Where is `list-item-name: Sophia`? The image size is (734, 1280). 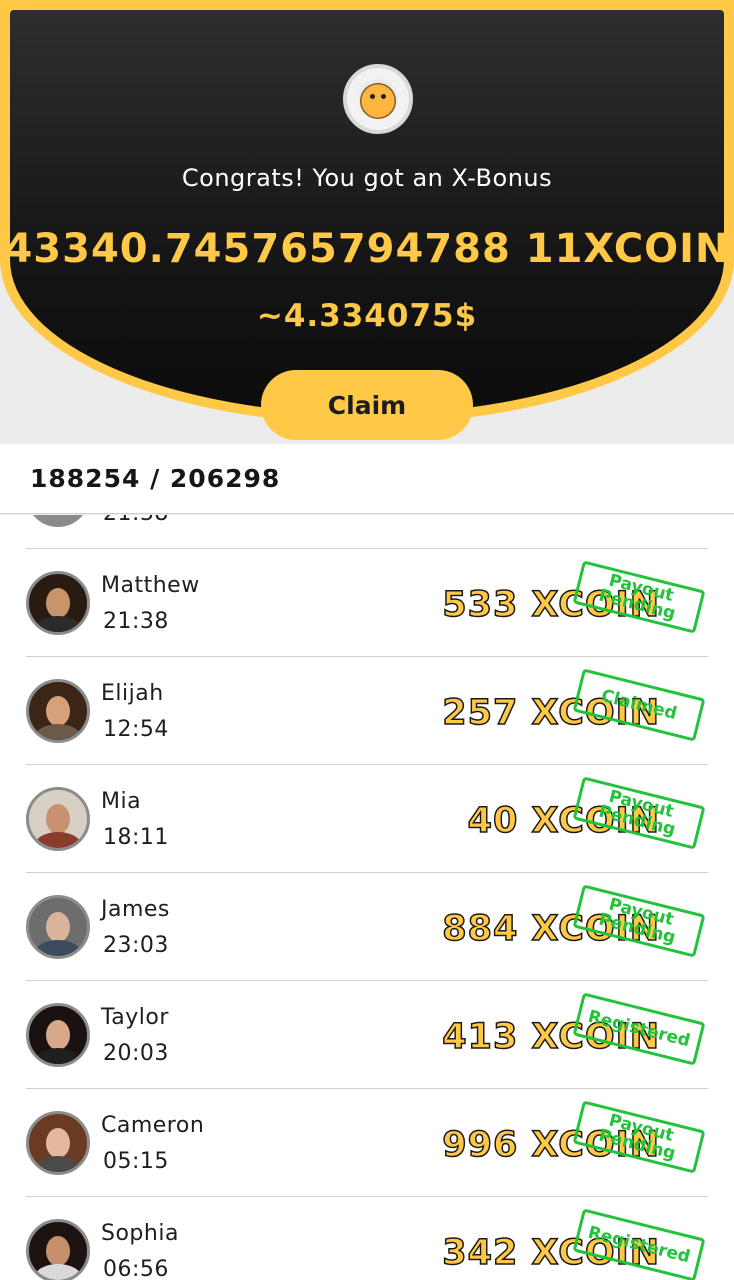
list-item-name: Sophia is located at coordinates (140, 1233).